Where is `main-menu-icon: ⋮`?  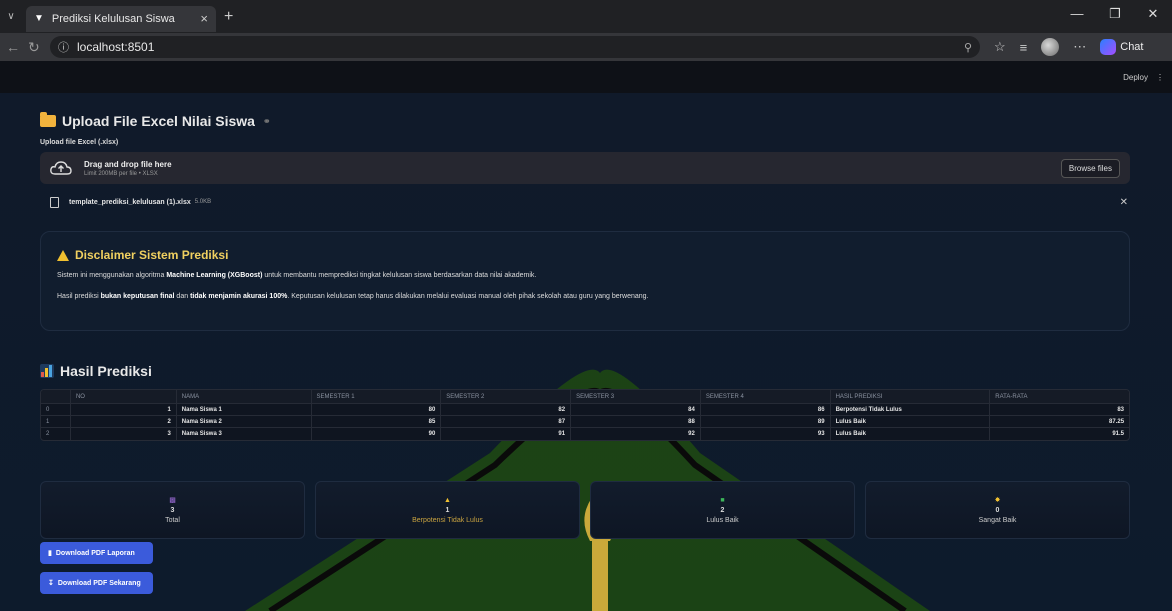 main-menu-icon: ⋮ is located at coordinates (1160, 77).